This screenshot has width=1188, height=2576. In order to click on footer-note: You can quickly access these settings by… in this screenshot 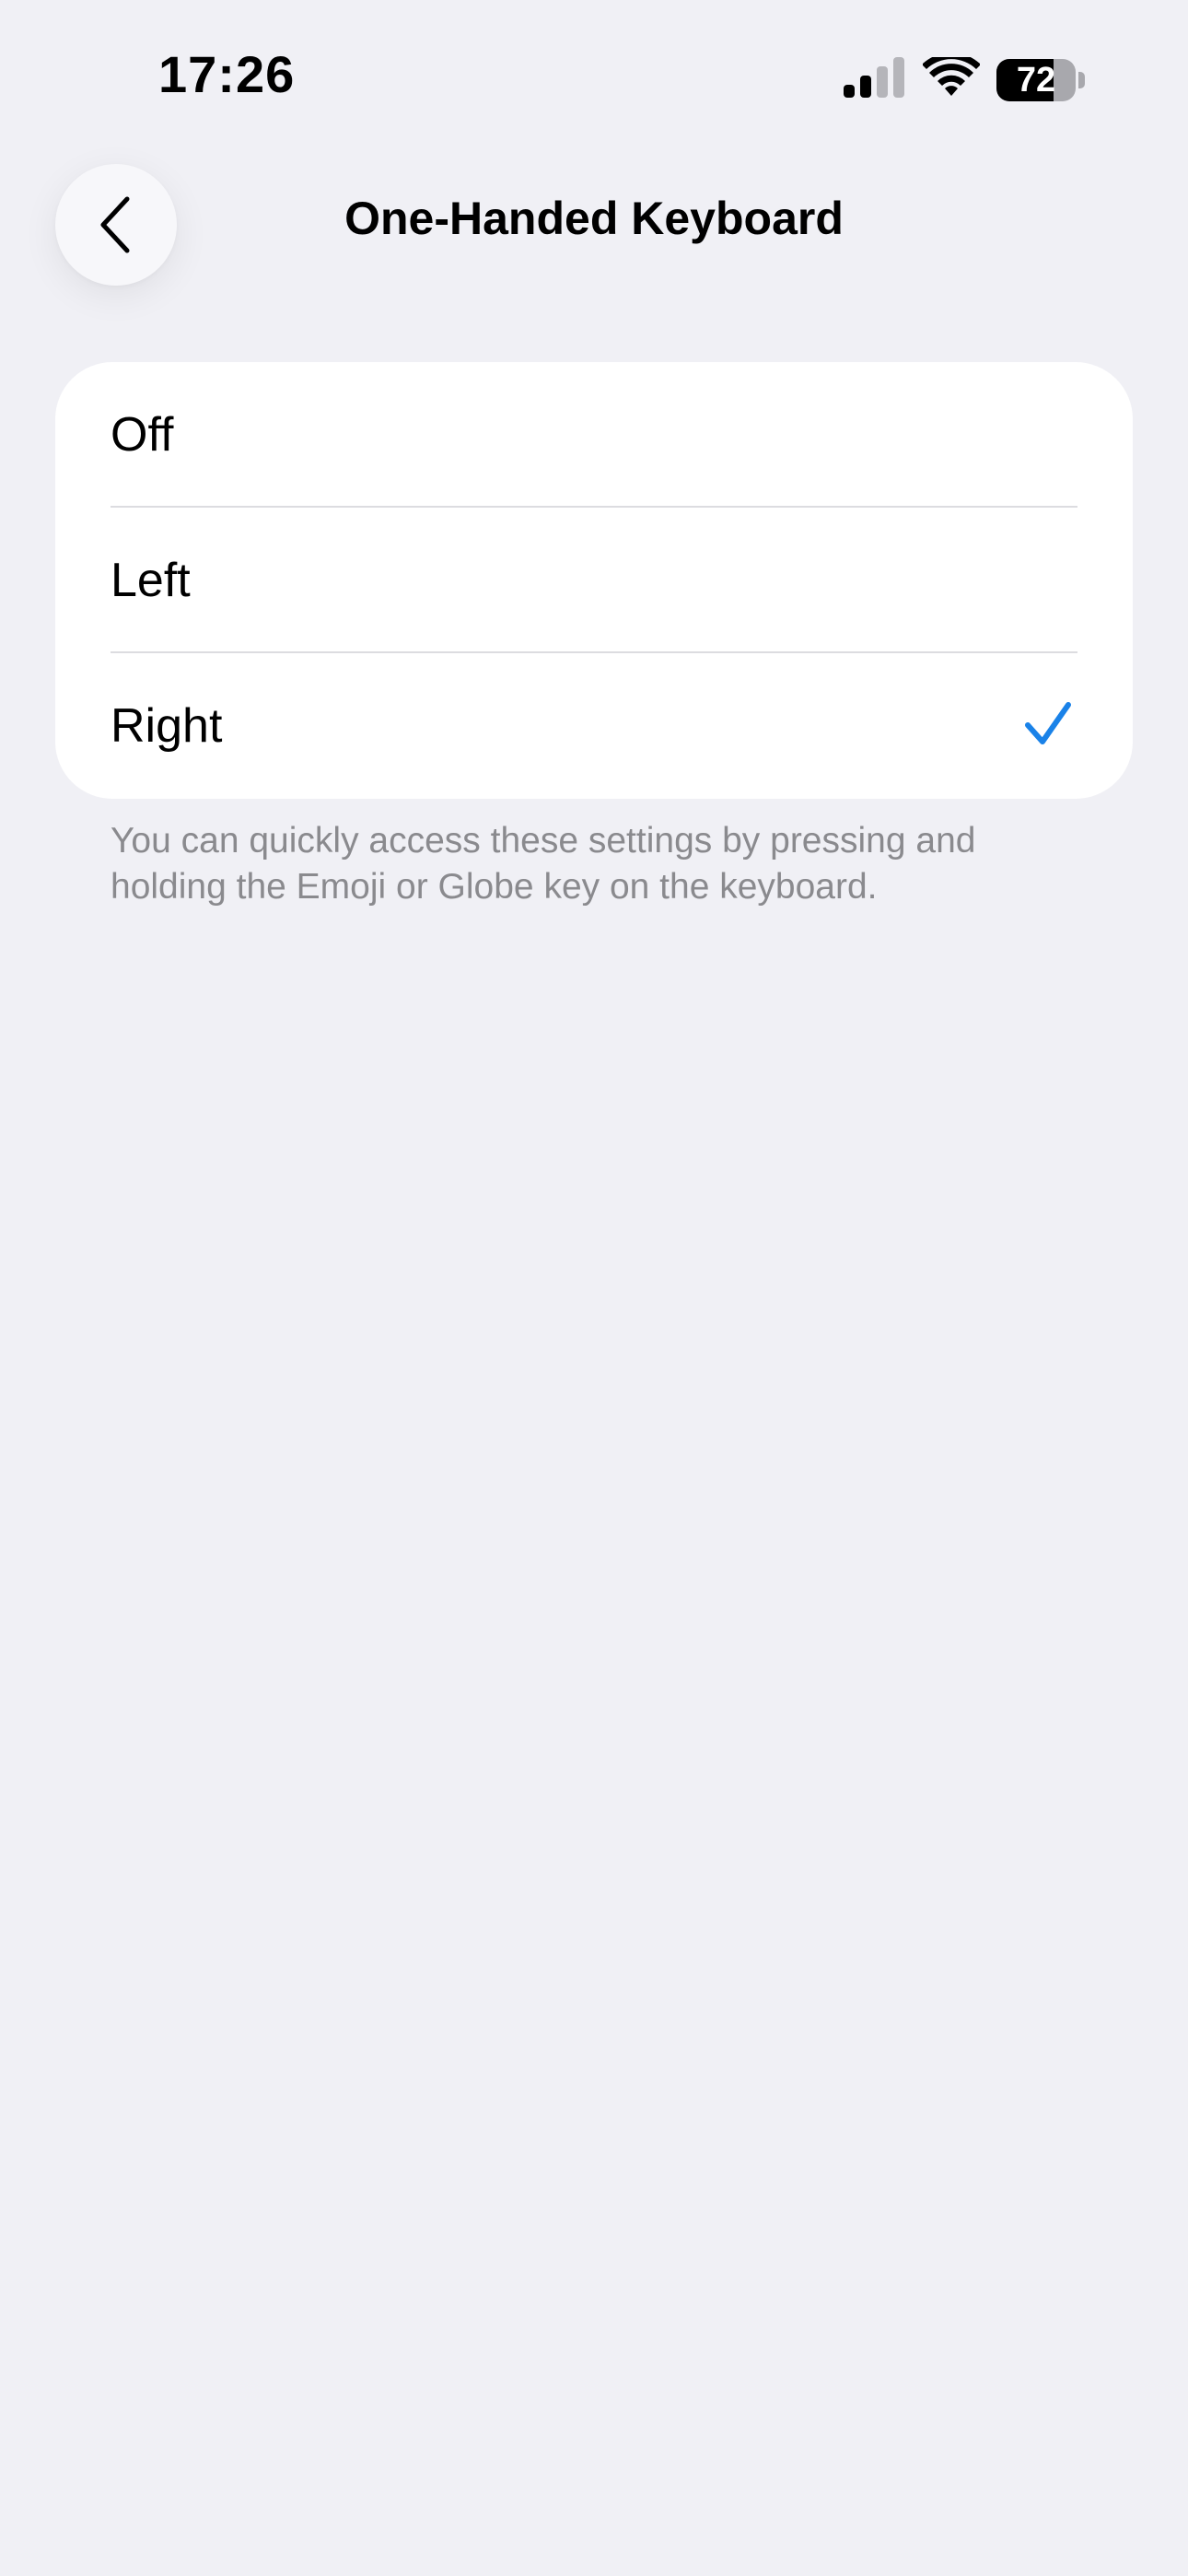, I will do `click(543, 864)`.